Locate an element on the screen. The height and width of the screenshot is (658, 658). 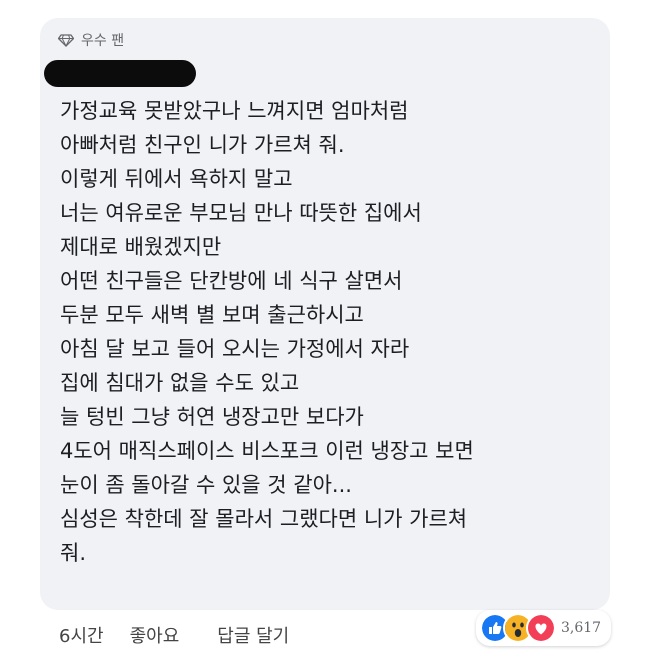
comment-actions: 6시간 좋아요 답글 달기 is located at coordinates (174, 635).